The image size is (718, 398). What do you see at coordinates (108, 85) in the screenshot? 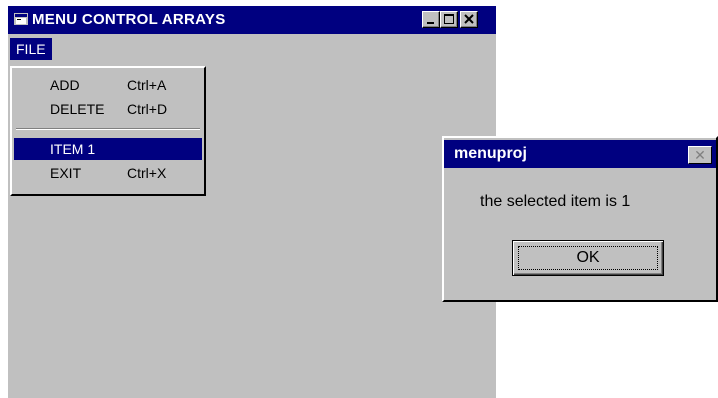
I see `menu-item-add: ADD Ctrl+A` at bounding box center [108, 85].